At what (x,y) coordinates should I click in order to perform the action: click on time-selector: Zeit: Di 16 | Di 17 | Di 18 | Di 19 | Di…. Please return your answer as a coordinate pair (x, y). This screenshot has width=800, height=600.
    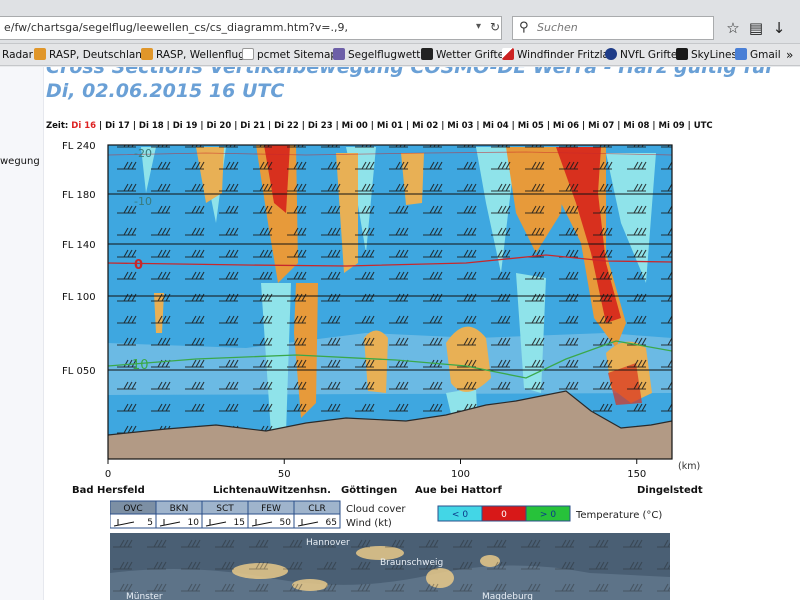
    Looking at the image, I should click on (379, 126).